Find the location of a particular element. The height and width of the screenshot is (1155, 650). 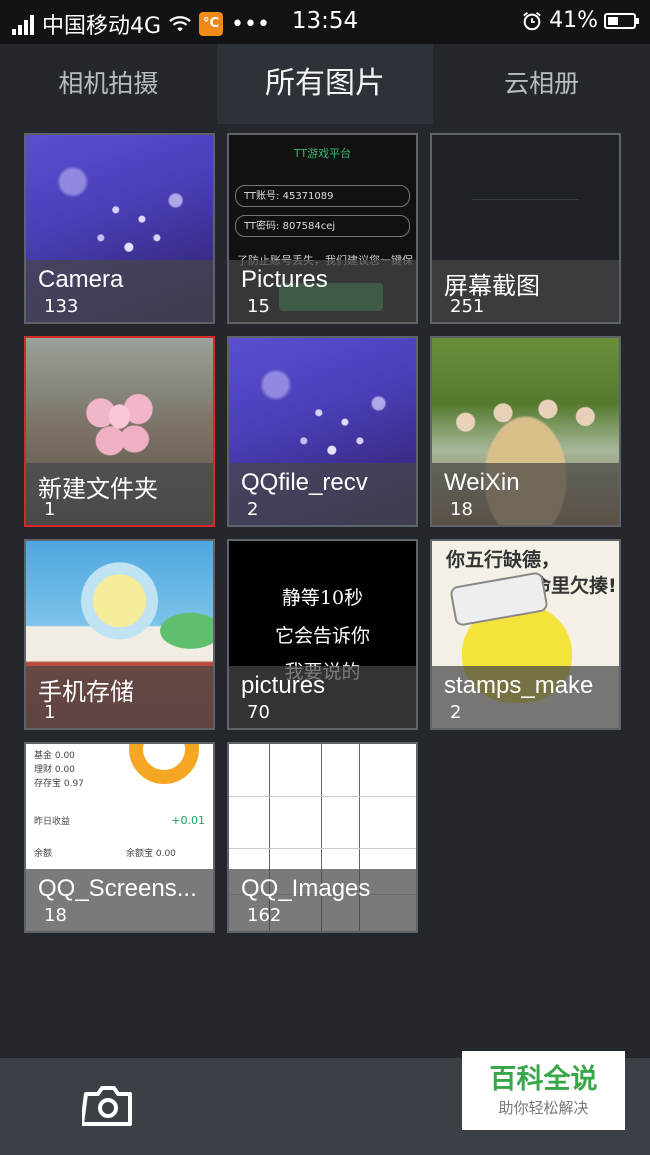

album-name: 新建文件夹 is located at coordinates (98, 489).